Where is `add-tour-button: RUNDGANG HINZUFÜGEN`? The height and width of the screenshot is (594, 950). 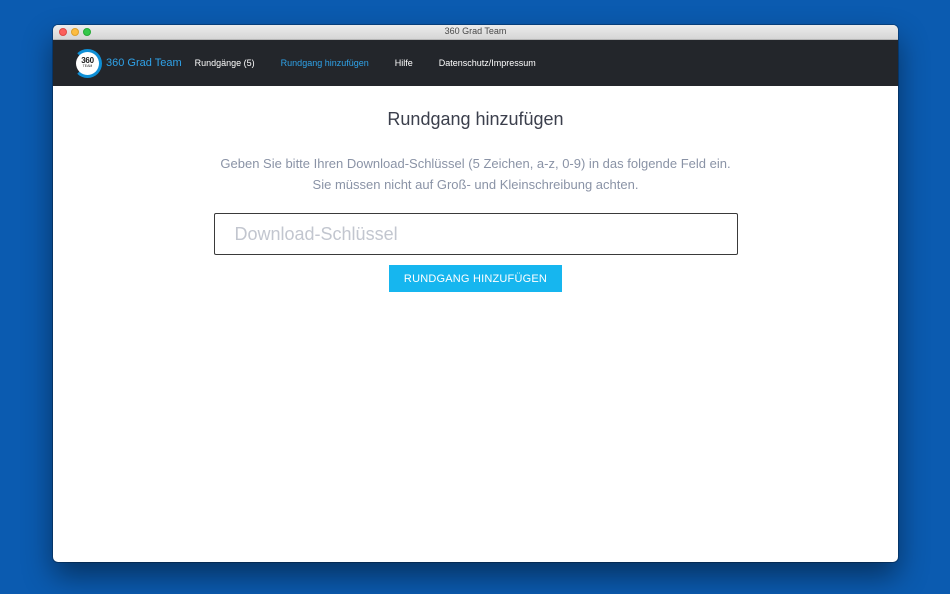
add-tour-button: RUNDGANG HINZUFÜGEN is located at coordinates (475, 278).